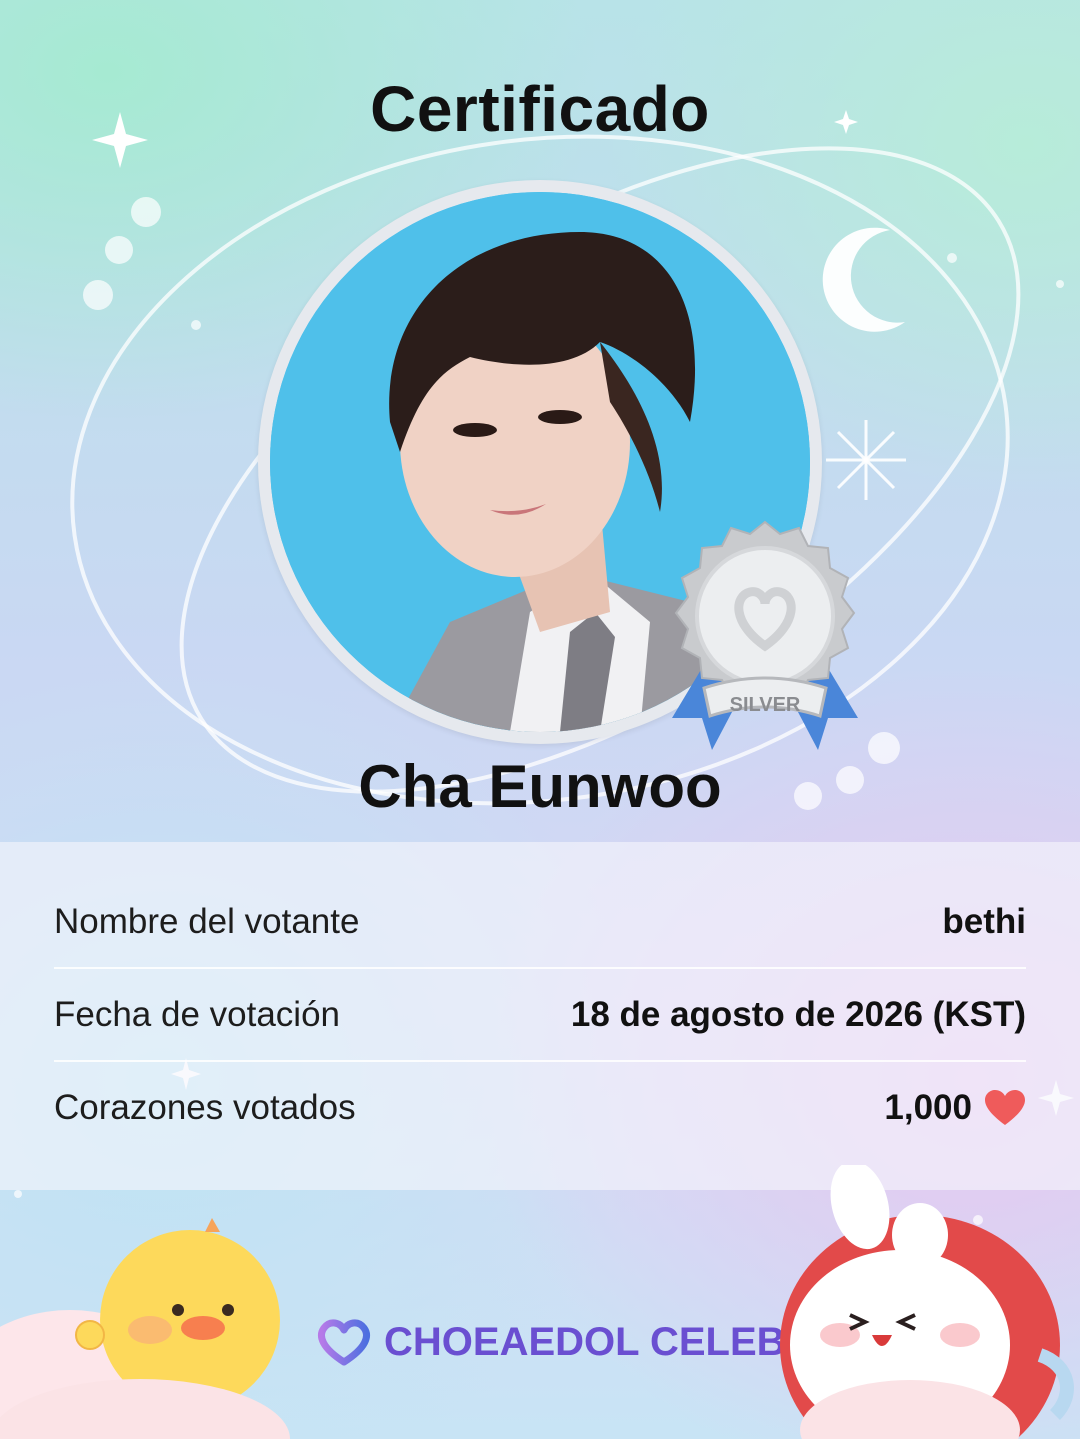  I want to click on brand-logo: CHOEAEDOL CELEB, so click(550, 1342).